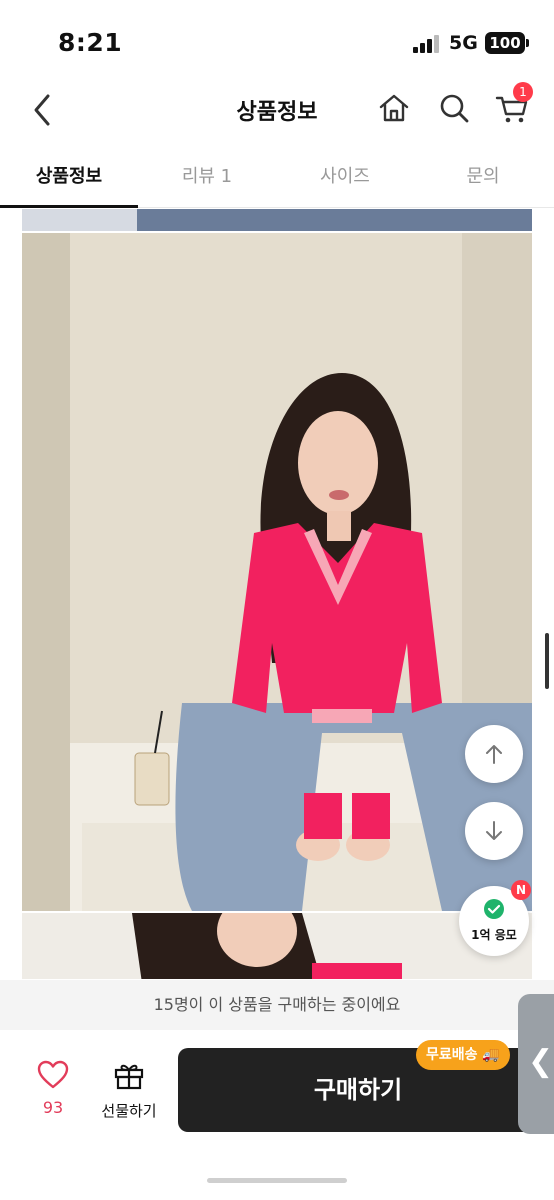  What do you see at coordinates (69, 206) in the screenshot?
I see `tab-active-indicator` at bounding box center [69, 206].